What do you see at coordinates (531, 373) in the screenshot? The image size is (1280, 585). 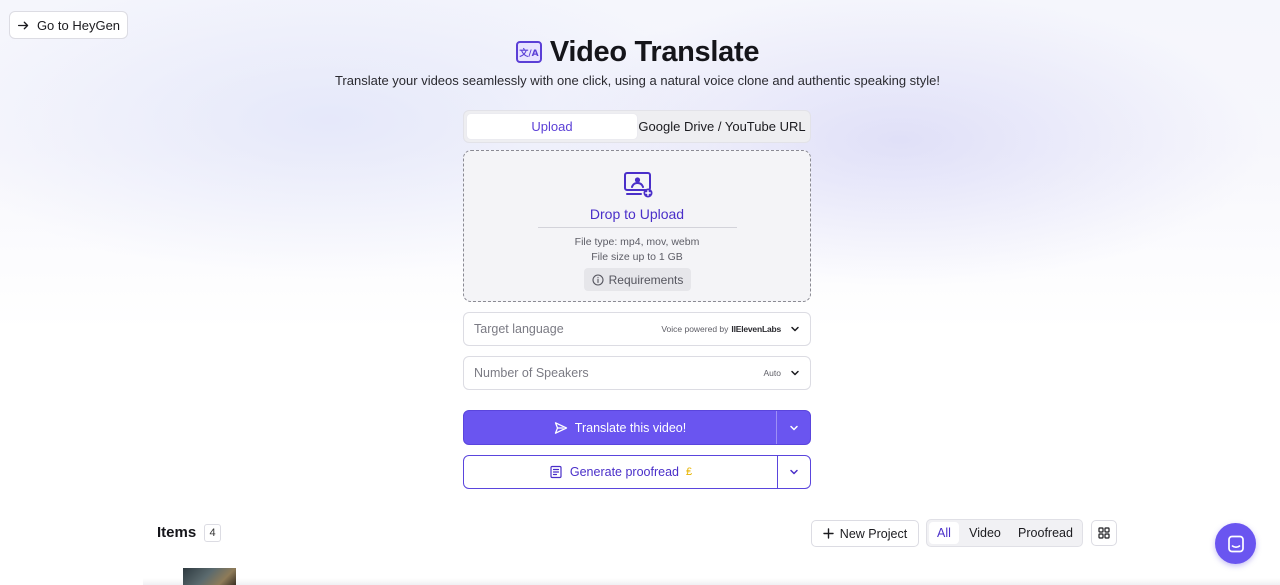 I see `number-of-speakers-placeholder: Number of Speakers` at bounding box center [531, 373].